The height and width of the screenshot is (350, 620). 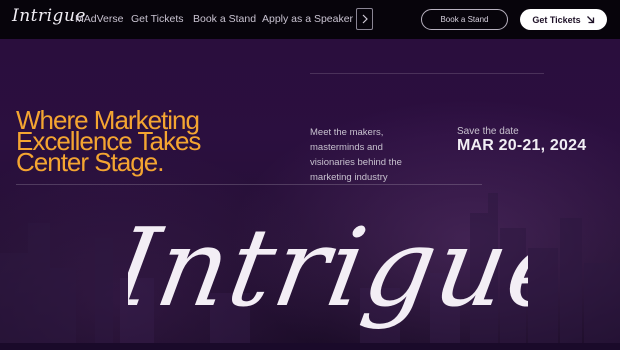 What do you see at coordinates (157, 19) in the screenshot?
I see `nav-link-get-tickets: Get Tickets` at bounding box center [157, 19].